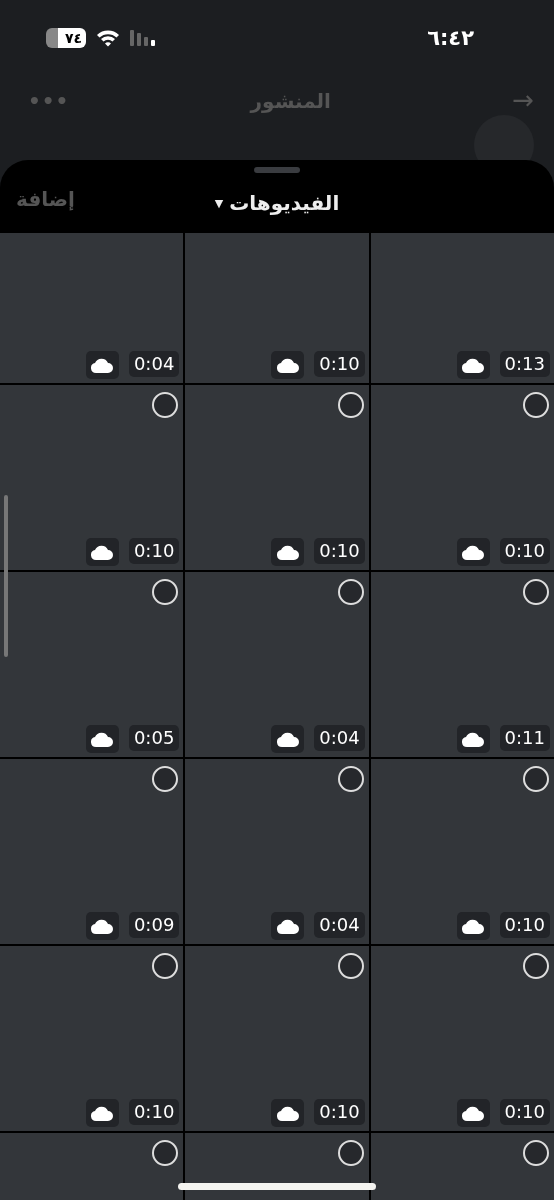 The width and height of the screenshot is (554, 1200). What do you see at coordinates (277, 170) in the screenshot?
I see `drag-handle` at bounding box center [277, 170].